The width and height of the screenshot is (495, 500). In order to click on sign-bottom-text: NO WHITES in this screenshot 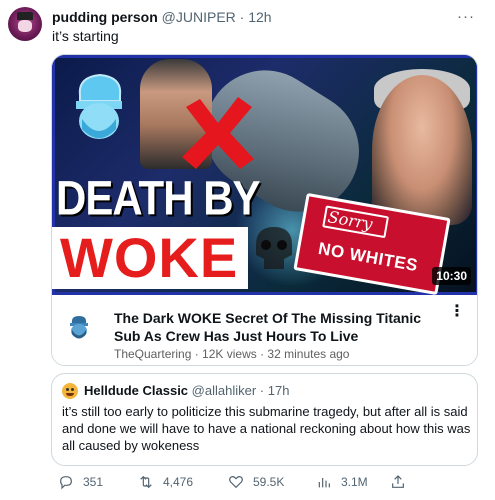, I will do `click(368, 257)`.